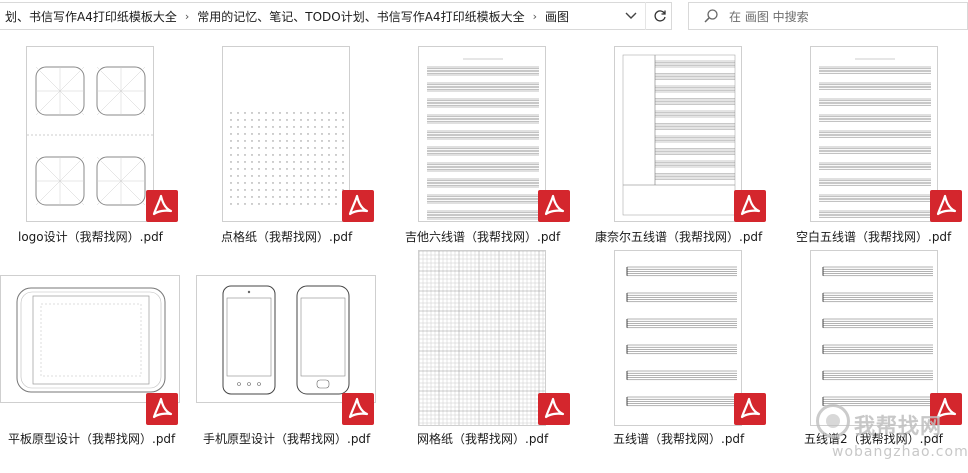  I want to click on chevron-down-icon, so click(631, 16).